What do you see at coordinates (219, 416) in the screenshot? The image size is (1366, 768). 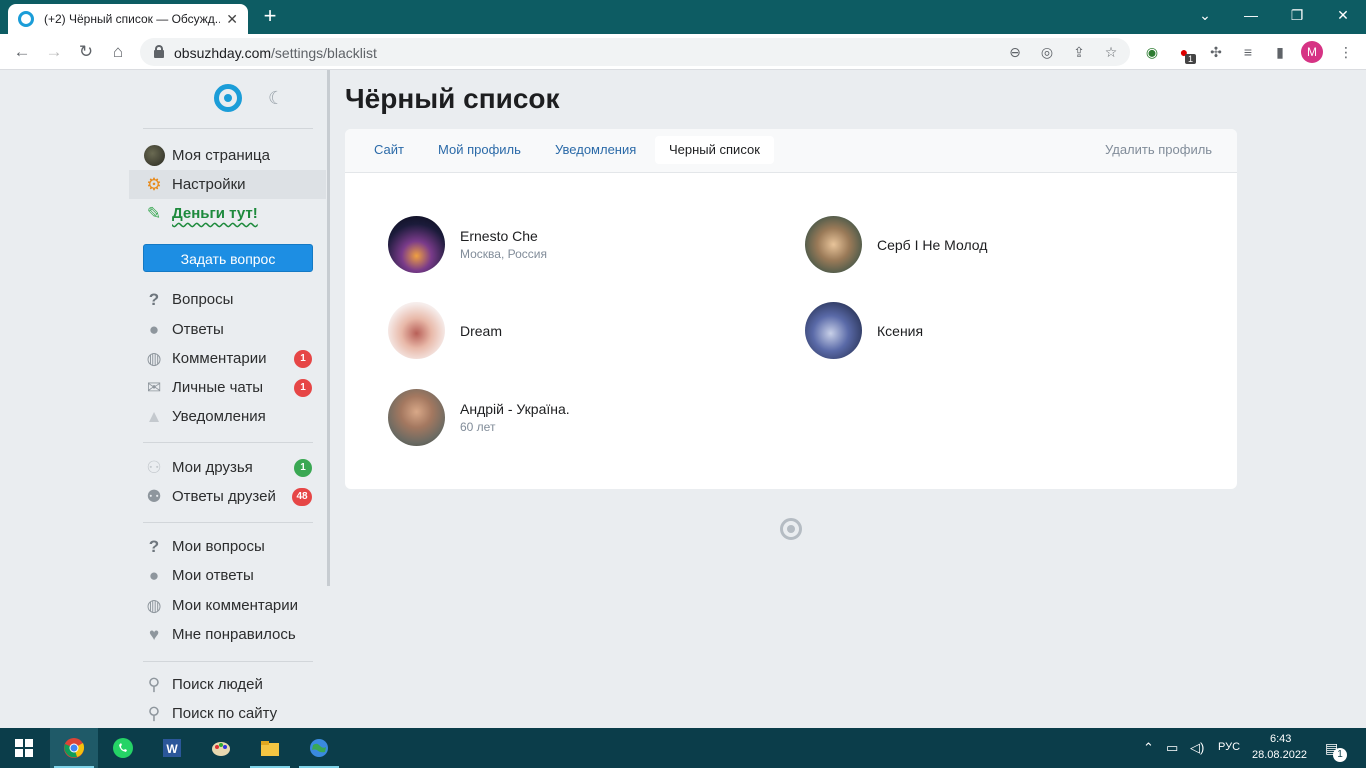 I see `sidebar-item-label: Уведомления` at bounding box center [219, 416].